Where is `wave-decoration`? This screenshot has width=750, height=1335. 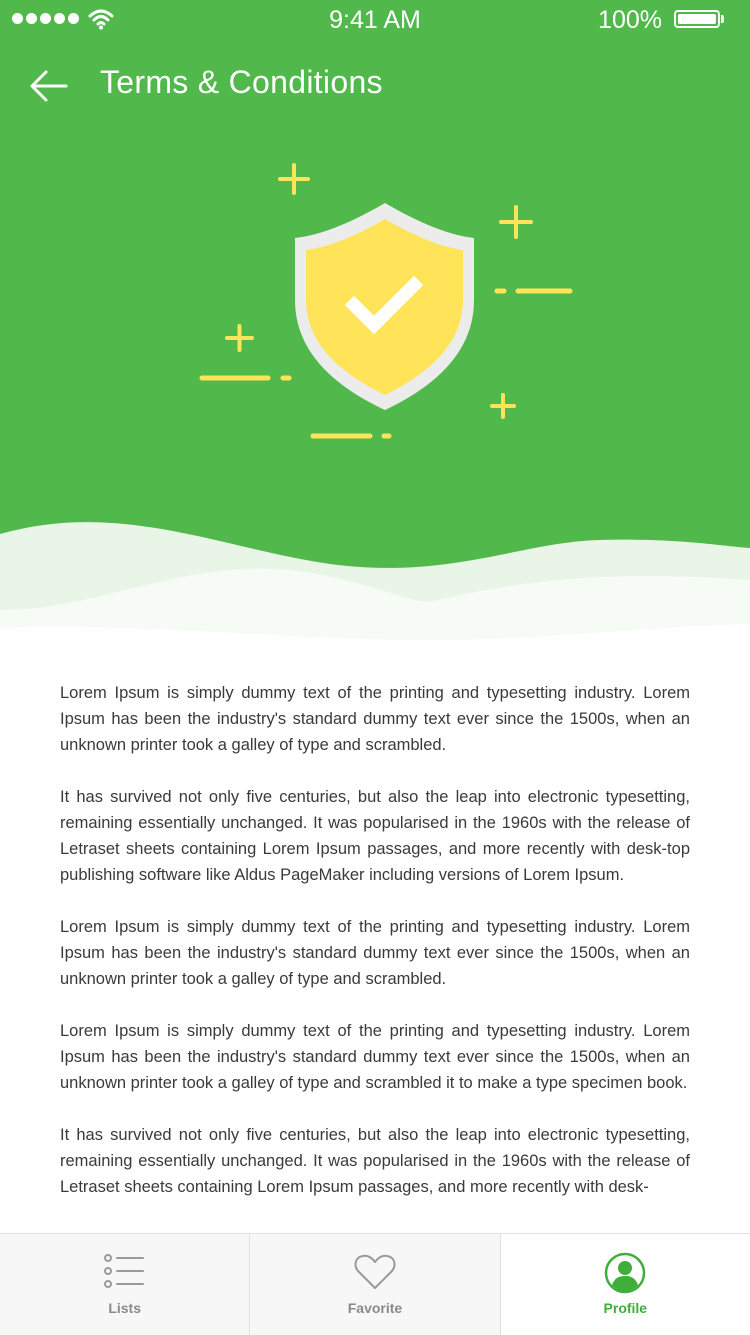
wave-decoration is located at coordinates (375, 591).